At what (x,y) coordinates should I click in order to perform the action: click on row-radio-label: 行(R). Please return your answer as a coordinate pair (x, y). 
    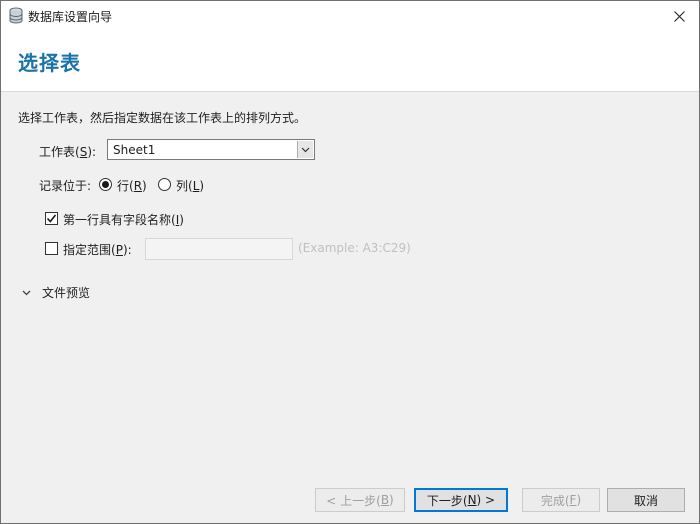
    Looking at the image, I should click on (132, 185).